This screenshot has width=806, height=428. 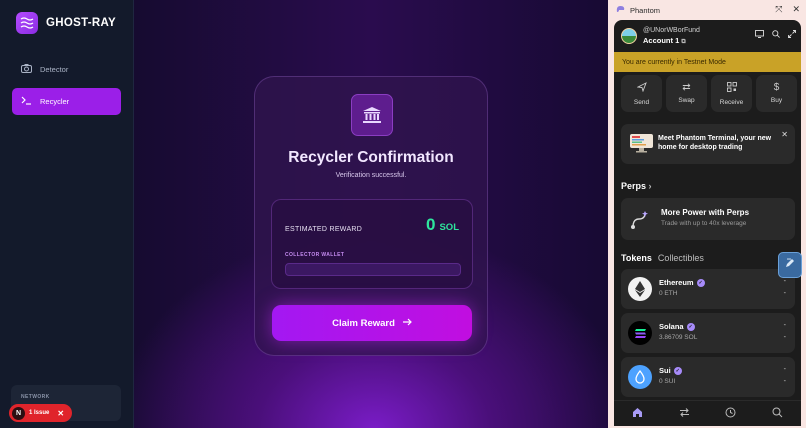 I want to click on nav-item-detector: Detector, so click(x=66, y=69).